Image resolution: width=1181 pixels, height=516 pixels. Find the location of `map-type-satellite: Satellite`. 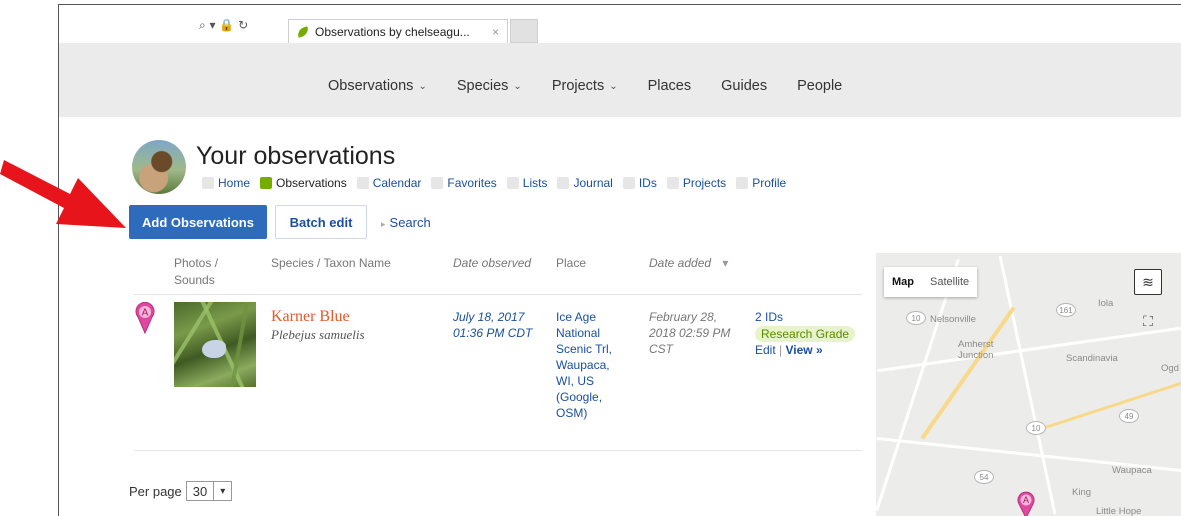

map-type-satellite: Satellite is located at coordinates (949, 282).